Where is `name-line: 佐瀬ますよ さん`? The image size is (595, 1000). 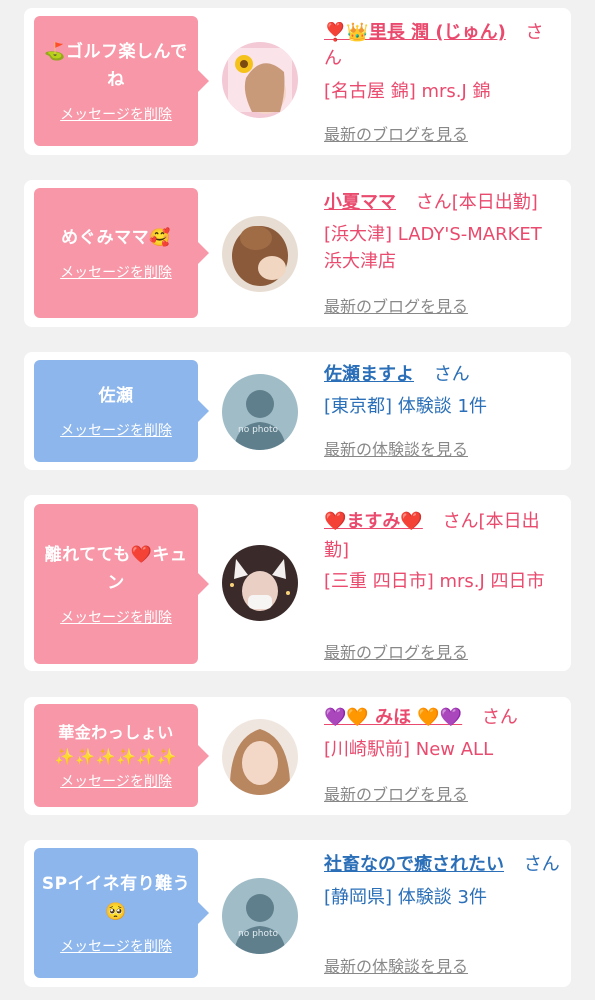 name-line: 佐瀬ますよ さん is located at coordinates (440, 375).